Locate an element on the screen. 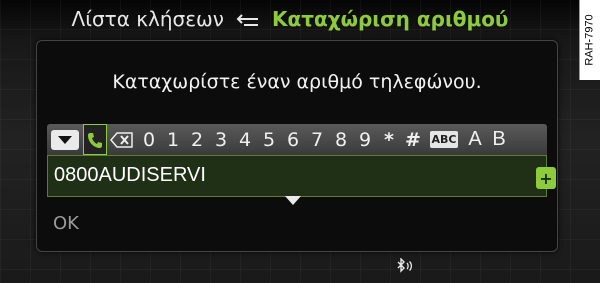 The height and width of the screenshot is (283, 600). speller-key-b: B is located at coordinates (499, 139).